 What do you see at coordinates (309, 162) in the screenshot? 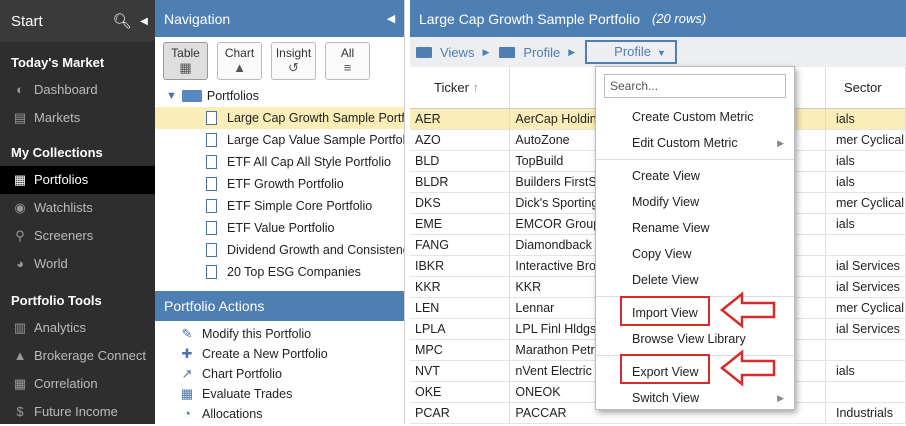
I see `portfolio-label: ETF All Cap All Style Portfolio` at bounding box center [309, 162].